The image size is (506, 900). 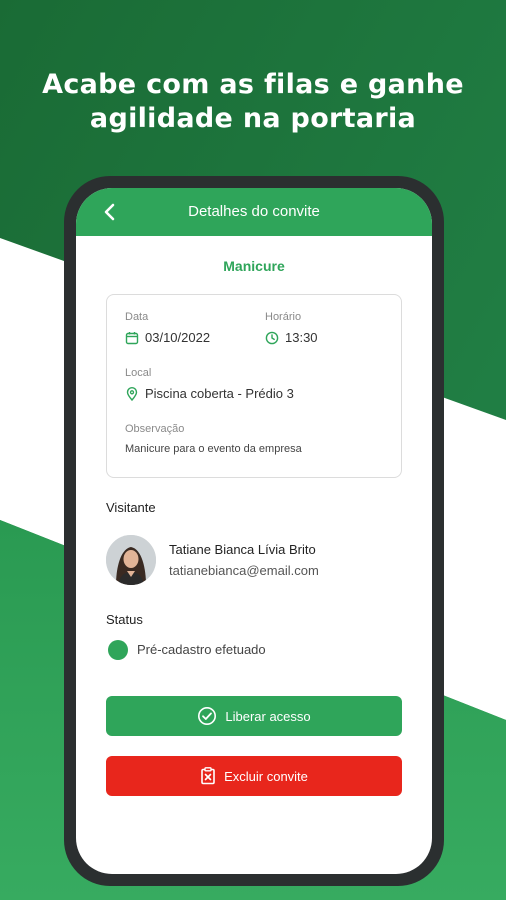 I want to click on note-value: Manicure para o evento da empresa, so click(x=213, y=449).